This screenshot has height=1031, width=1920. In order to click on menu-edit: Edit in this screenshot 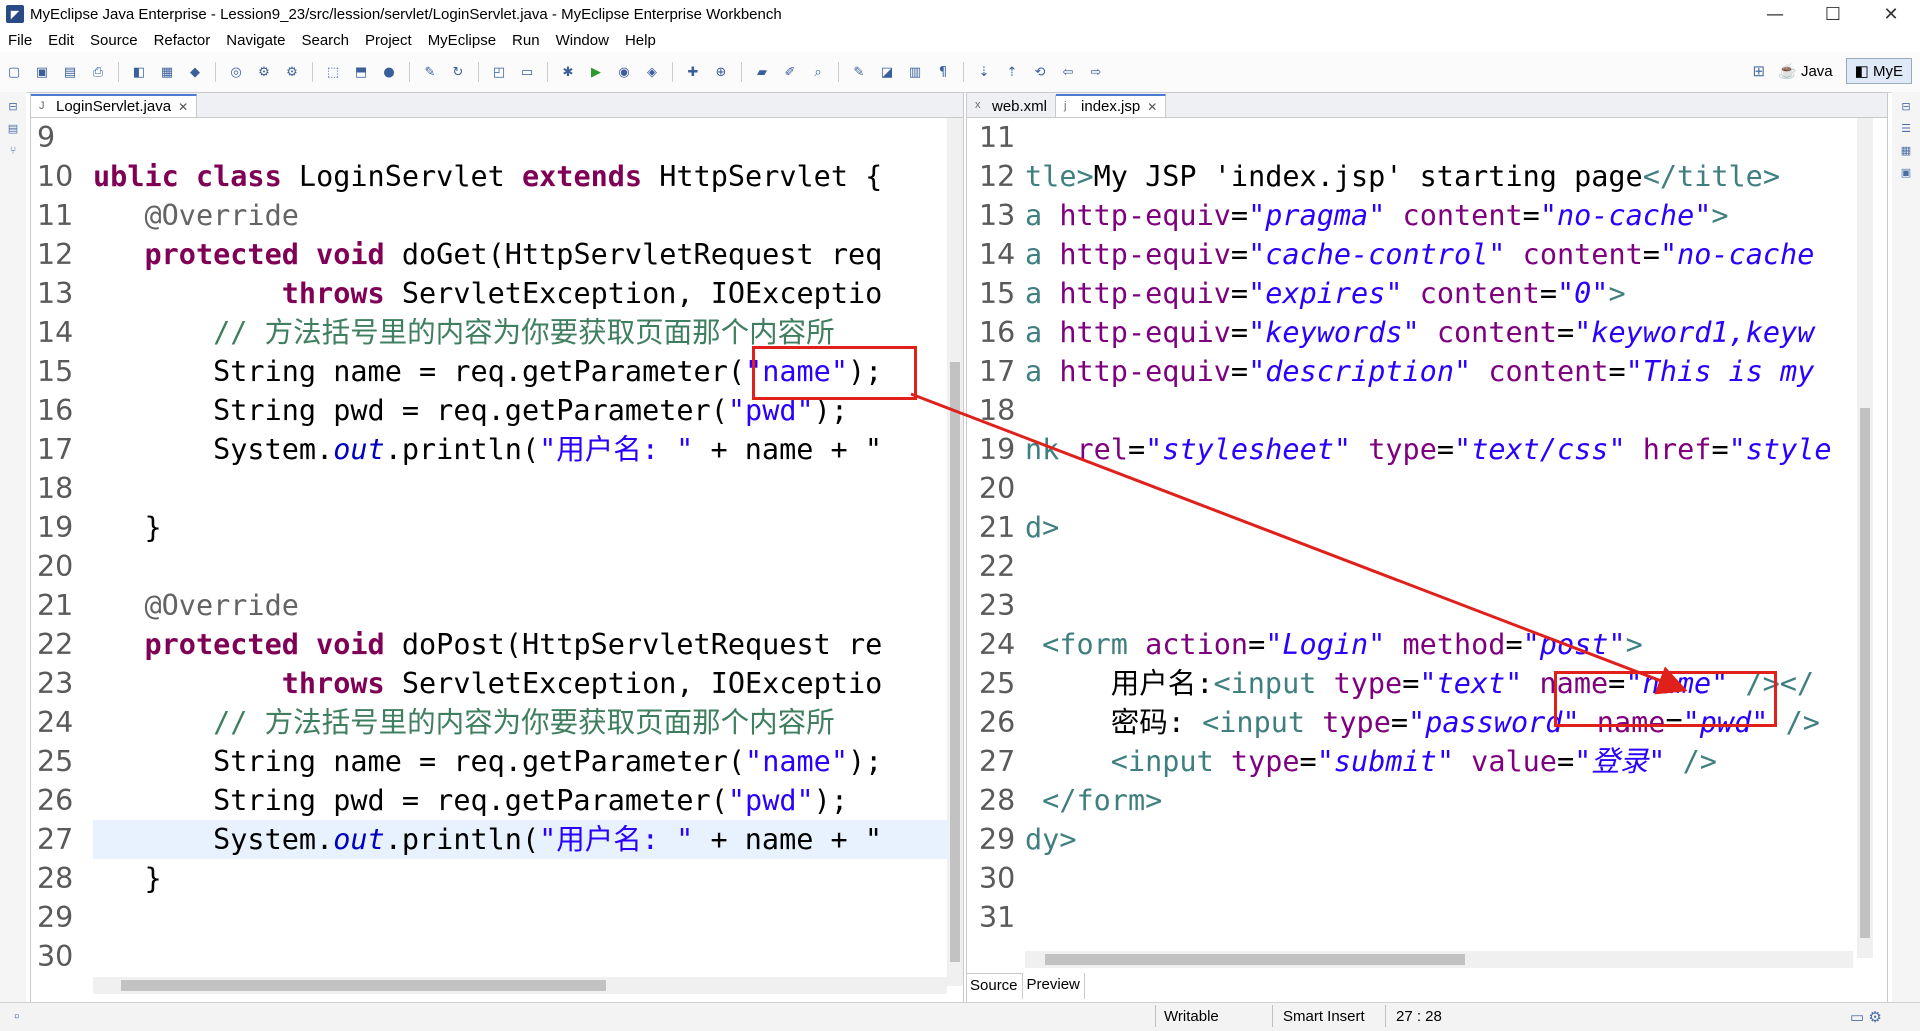, I will do `click(61, 40)`.